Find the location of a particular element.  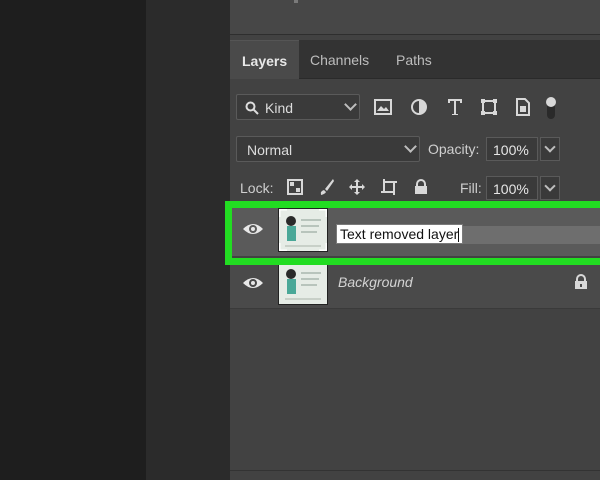

lock-image-pixels-icon is located at coordinates (327, 187).